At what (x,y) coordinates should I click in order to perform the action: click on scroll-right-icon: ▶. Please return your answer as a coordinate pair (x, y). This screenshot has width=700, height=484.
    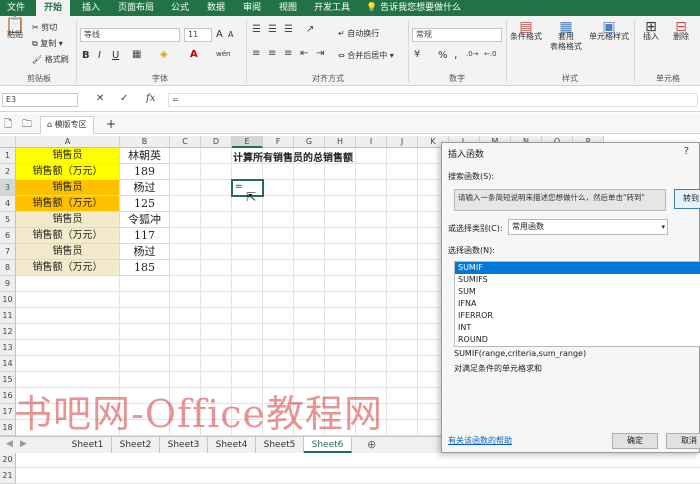
    Looking at the image, I should click on (23, 444).